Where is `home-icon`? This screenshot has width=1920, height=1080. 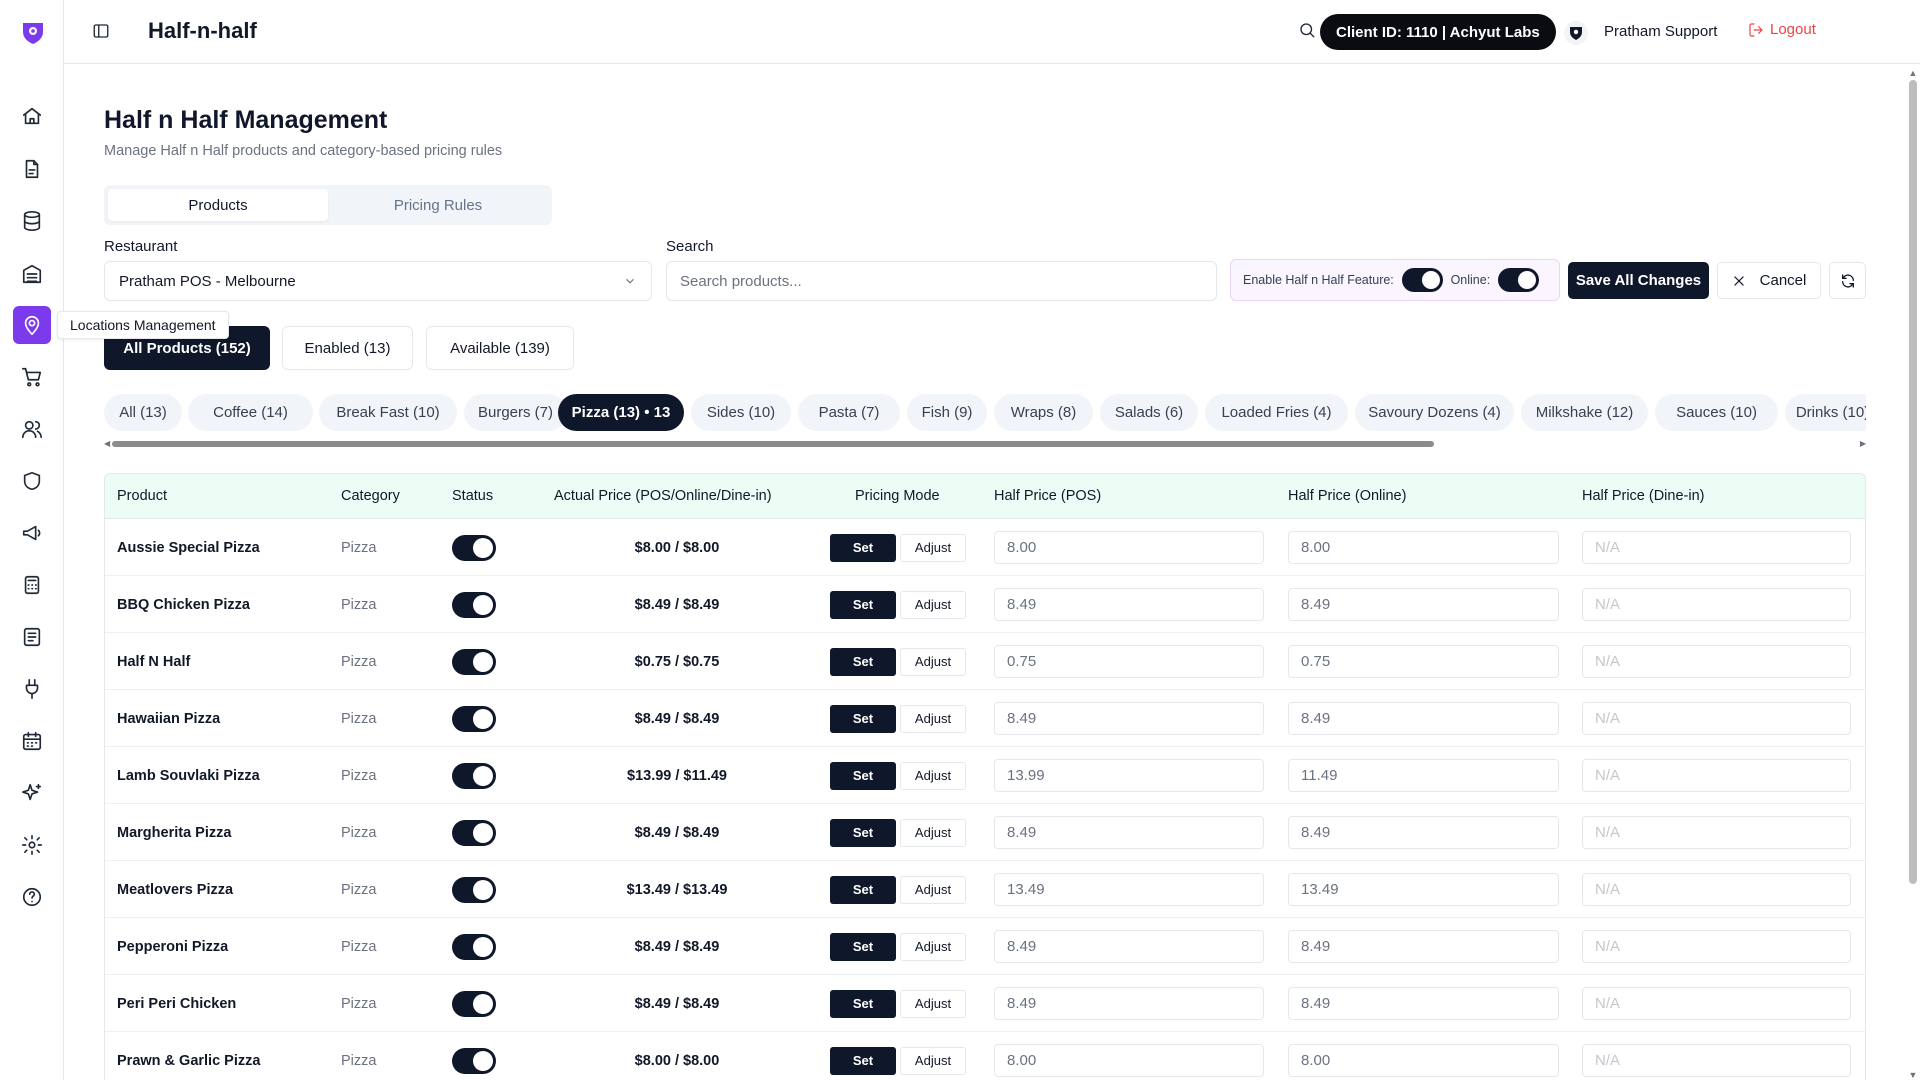 home-icon is located at coordinates (32, 116).